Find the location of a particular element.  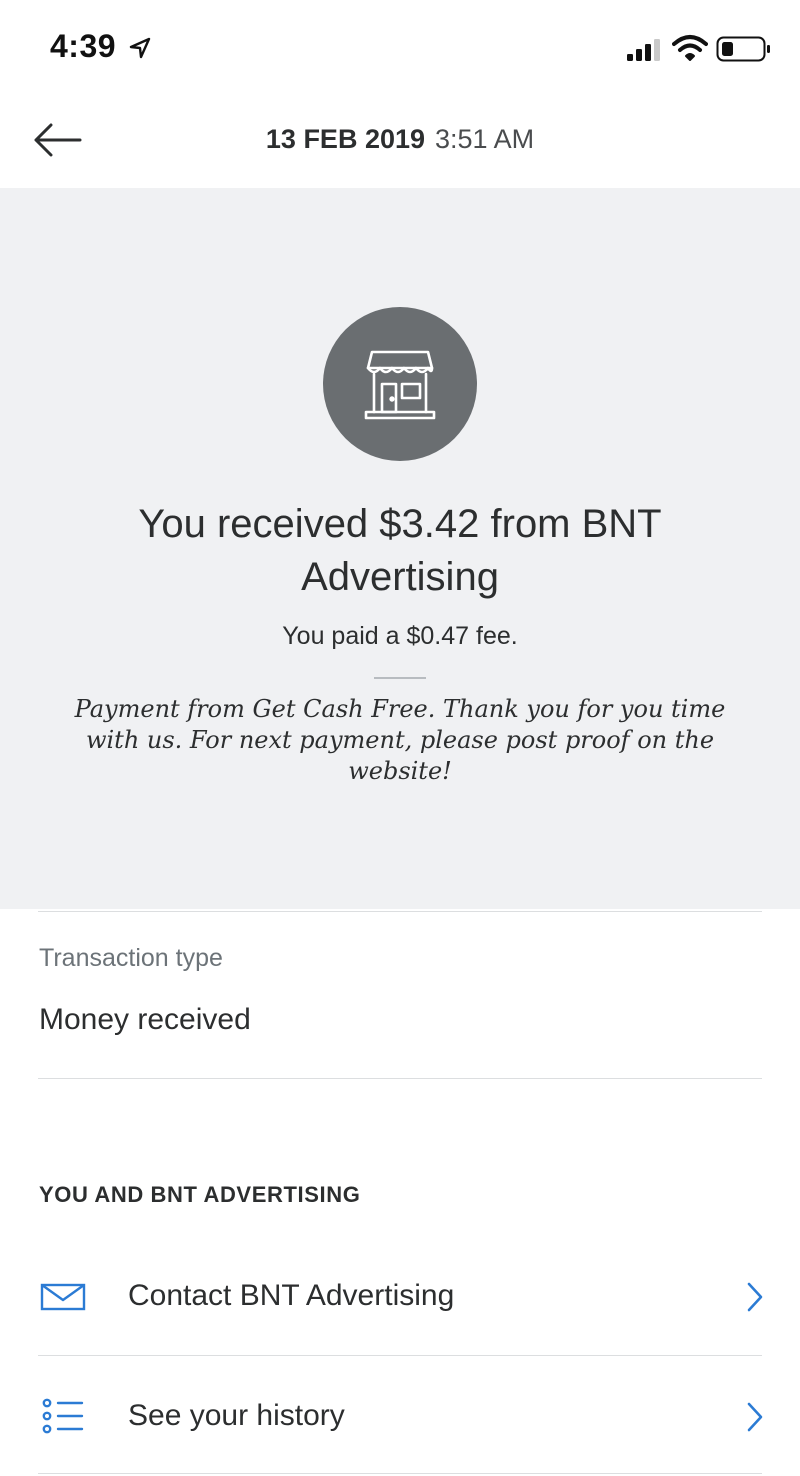

envelope-icon is located at coordinates (63, 1297).